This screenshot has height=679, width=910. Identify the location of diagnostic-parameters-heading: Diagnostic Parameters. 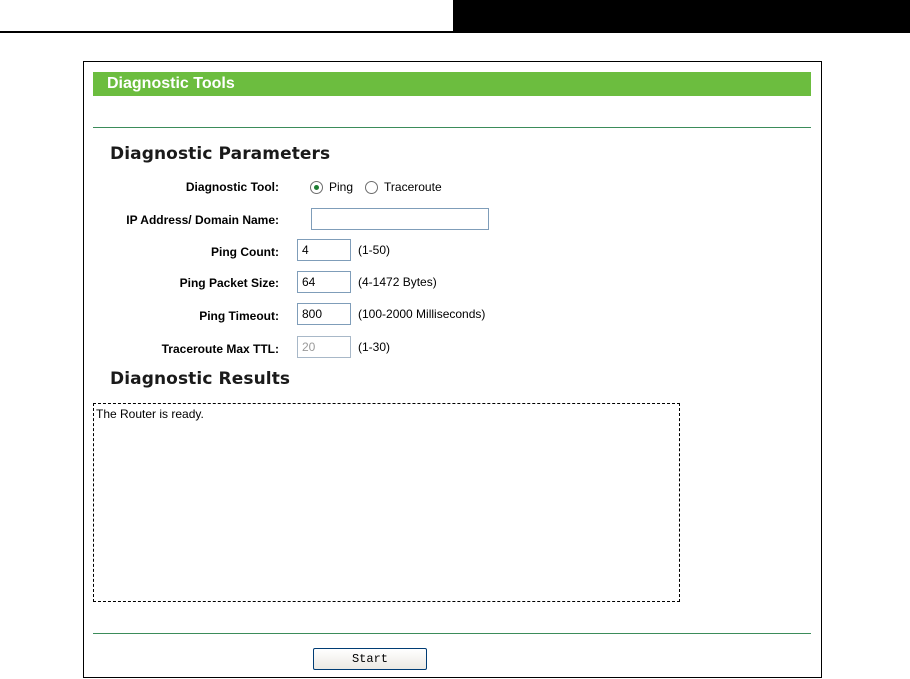
(220, 154).